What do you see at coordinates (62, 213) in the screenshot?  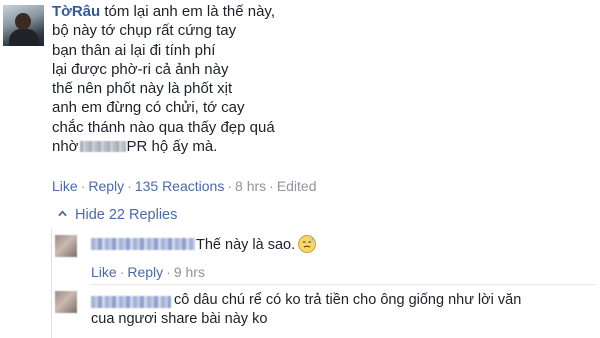 I see `chevron-up-icon` at bounding box center [62, 213].